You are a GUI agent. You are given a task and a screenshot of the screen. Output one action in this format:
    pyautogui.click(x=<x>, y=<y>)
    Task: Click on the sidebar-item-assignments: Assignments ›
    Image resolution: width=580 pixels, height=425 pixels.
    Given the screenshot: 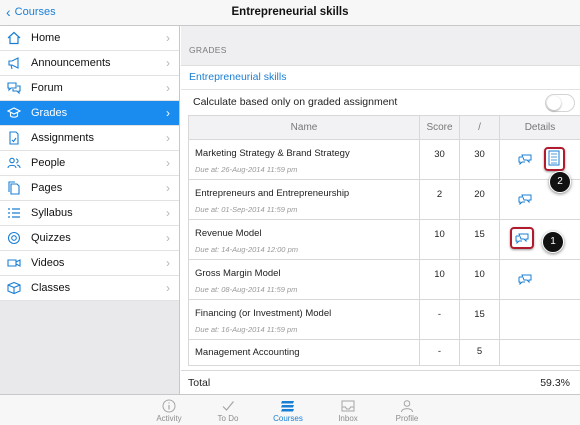 What is the action you would take?
    pyautogui.click(x=89, y=138)
    